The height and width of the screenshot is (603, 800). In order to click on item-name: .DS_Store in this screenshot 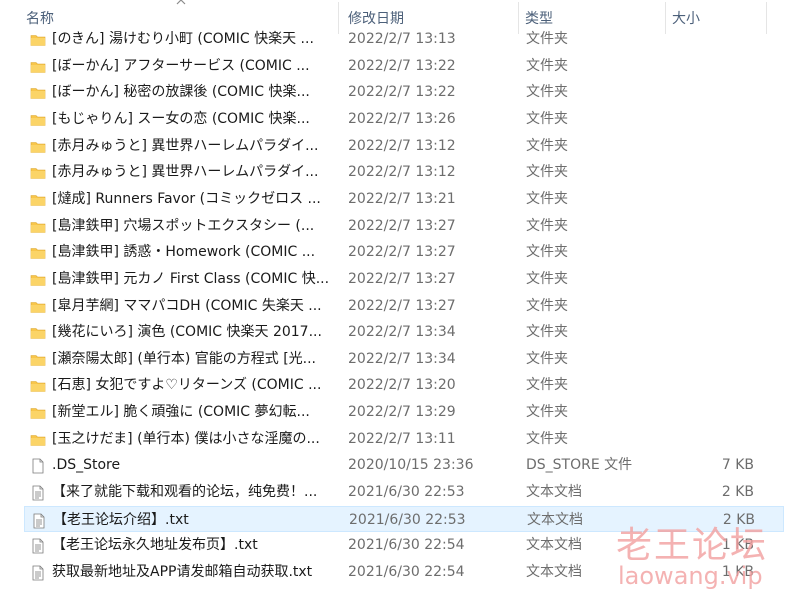, I will do `click(86, 465)`.